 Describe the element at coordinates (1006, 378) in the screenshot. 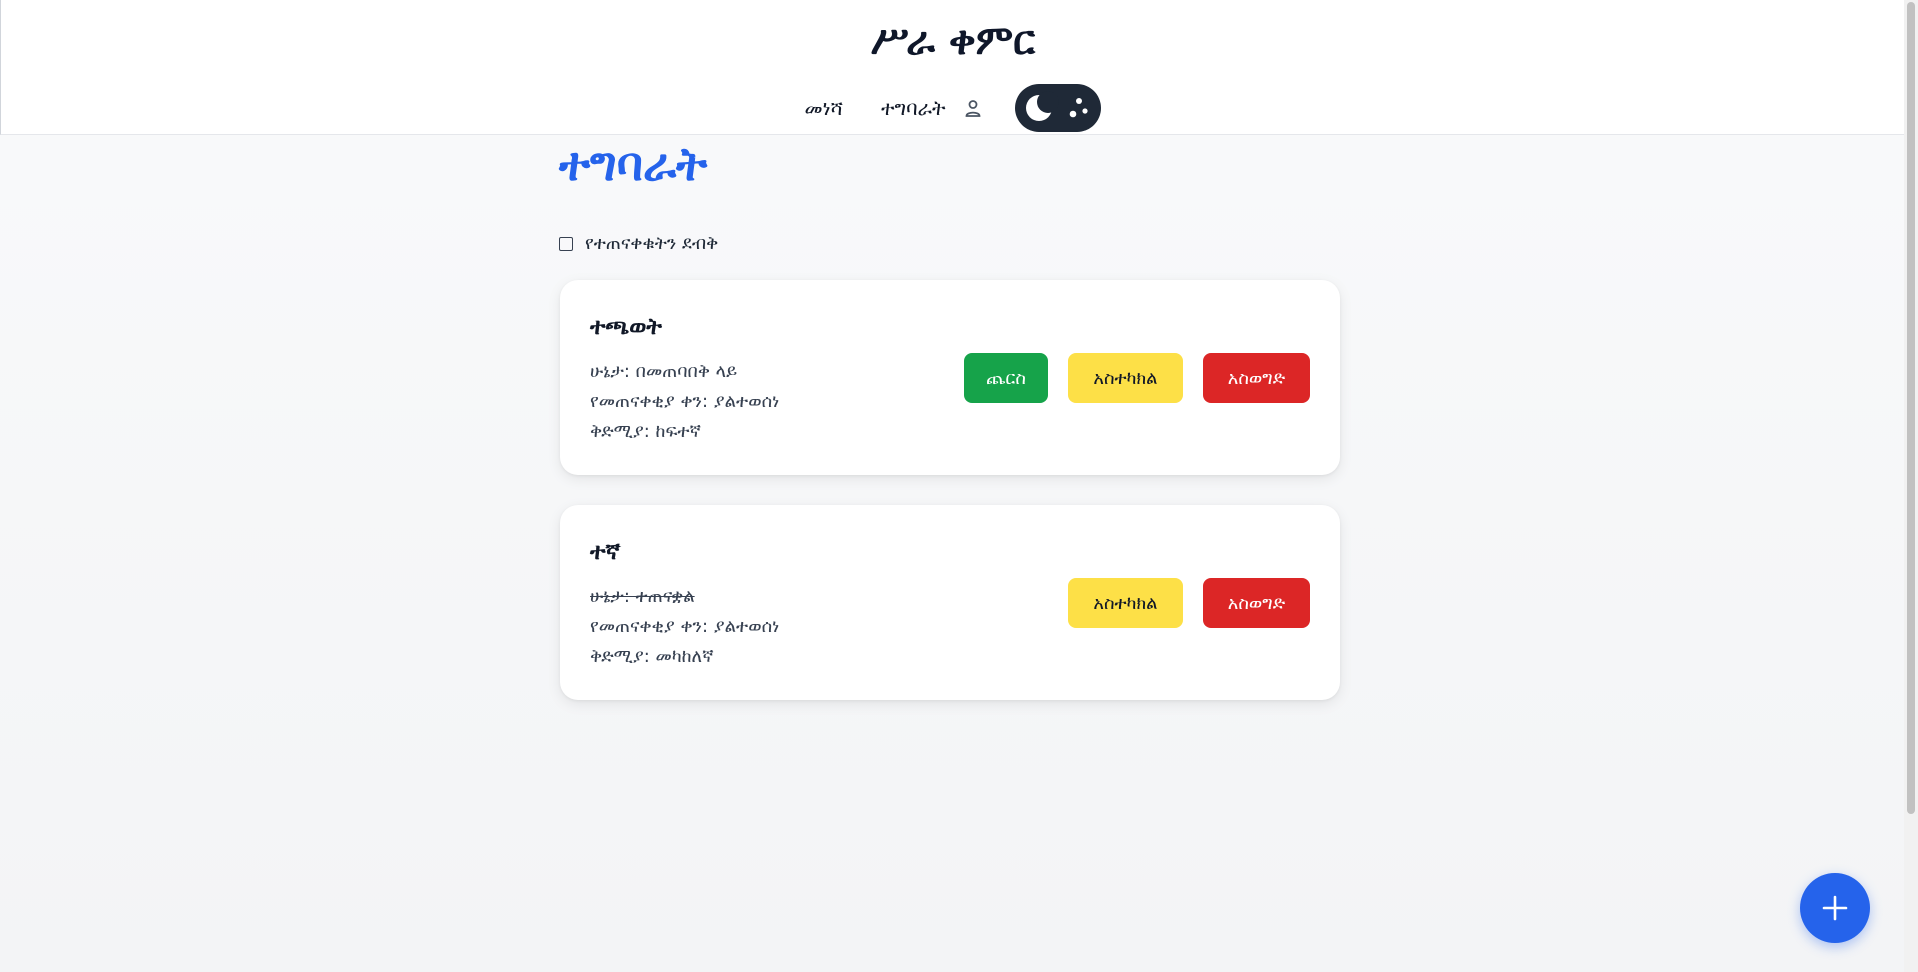

I see `complete-button: ጨርስ` at that location.